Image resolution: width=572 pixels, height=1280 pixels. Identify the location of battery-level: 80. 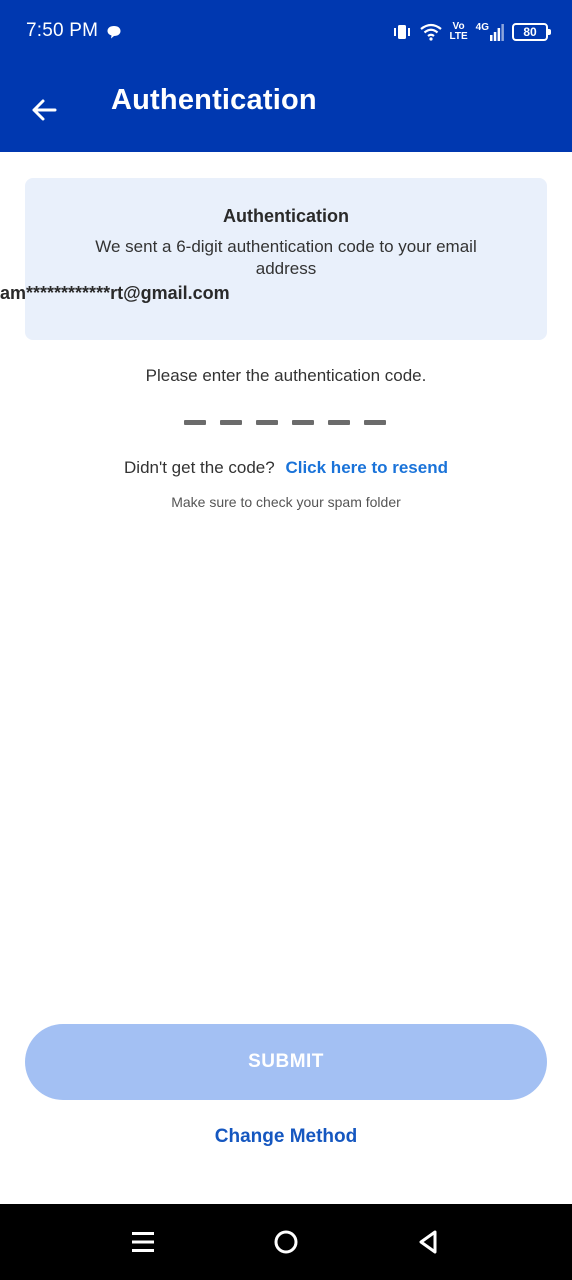
(530, 32).